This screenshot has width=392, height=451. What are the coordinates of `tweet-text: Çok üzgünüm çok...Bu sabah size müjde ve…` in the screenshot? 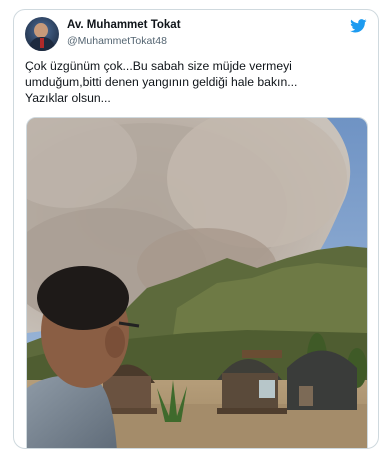 It's located at (197, 82).